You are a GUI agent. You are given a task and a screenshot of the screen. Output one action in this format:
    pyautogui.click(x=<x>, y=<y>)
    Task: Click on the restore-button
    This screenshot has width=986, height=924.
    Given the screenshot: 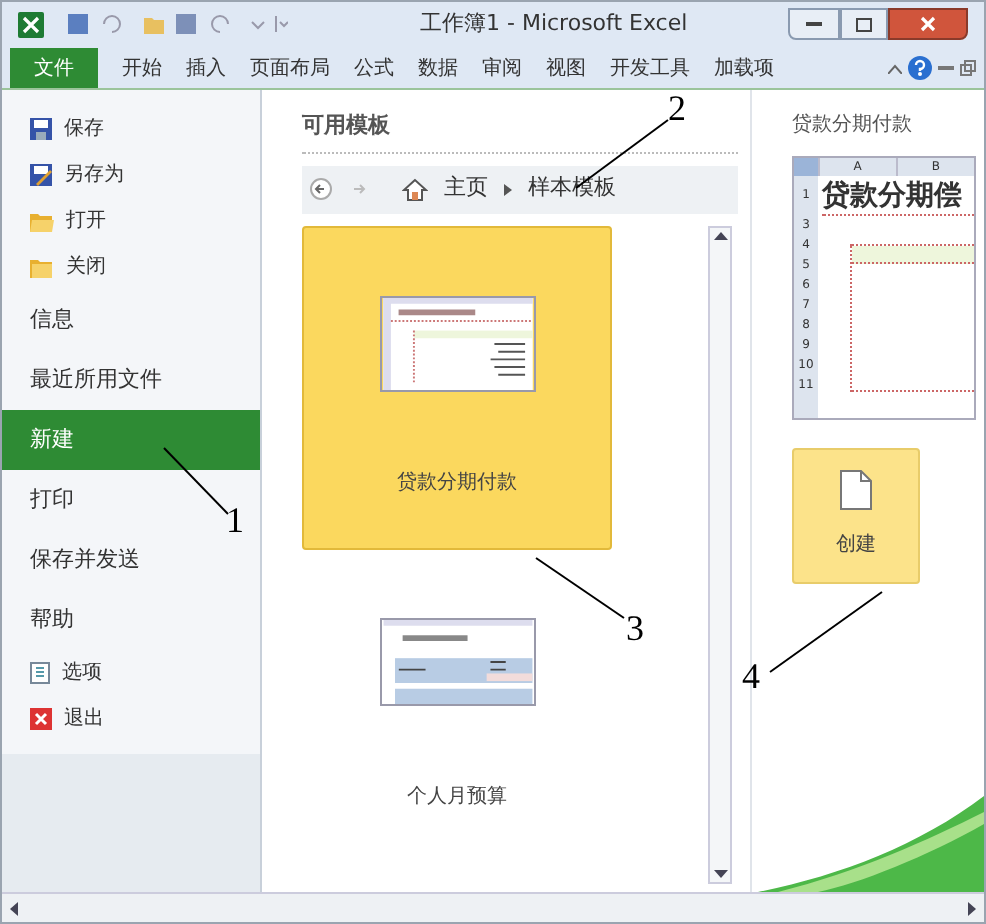 What is the action you would take?
    pyautogui.click(x=864, y=24)
    